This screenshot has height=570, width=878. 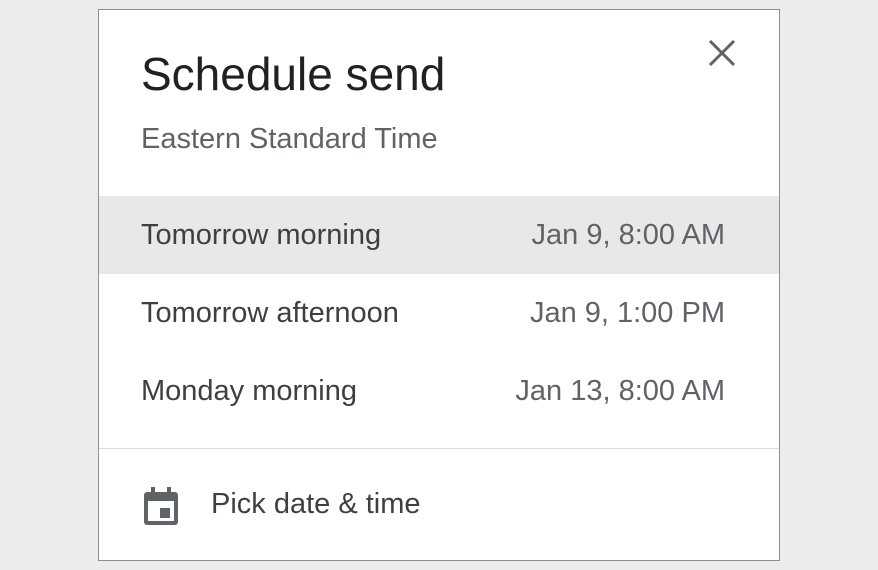 I want to click on option-tomorrow-morning: Tomorrow morning Jan 9, 8:00 AM, so click(x=439, y=235).